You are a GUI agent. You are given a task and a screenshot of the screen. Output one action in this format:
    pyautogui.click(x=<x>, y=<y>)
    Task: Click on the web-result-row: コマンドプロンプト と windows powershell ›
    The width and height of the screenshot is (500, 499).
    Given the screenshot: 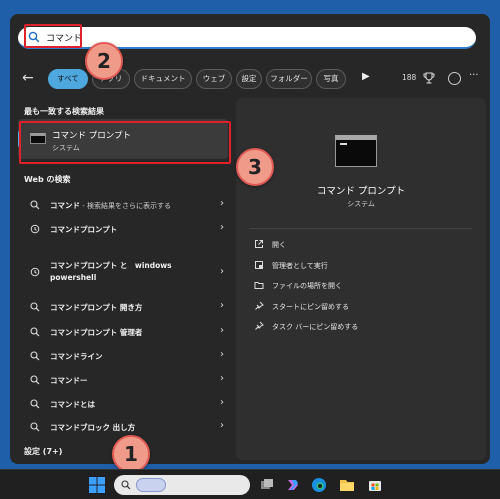 What is the action you would take?
    pyautogui.click(x=123, y=273)
    